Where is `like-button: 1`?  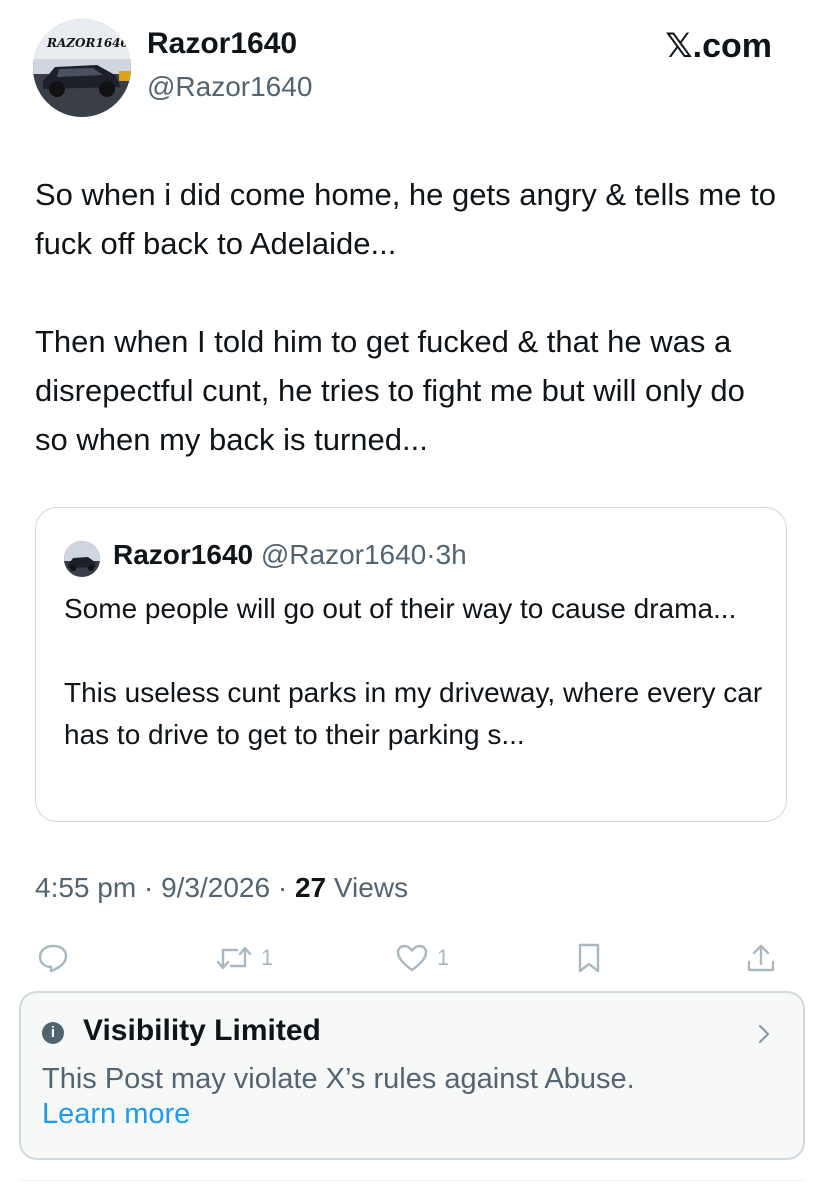 like-button: 1 is located at coordinates (422, 958).